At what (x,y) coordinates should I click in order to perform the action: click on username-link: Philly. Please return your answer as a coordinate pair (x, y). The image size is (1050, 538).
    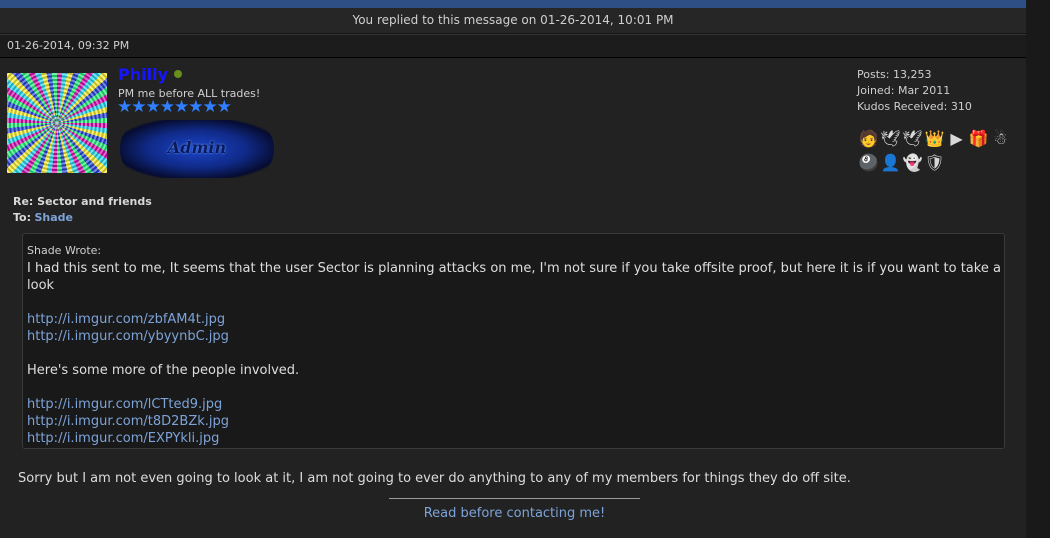
    Looking at the image, I should click on (143, 74).